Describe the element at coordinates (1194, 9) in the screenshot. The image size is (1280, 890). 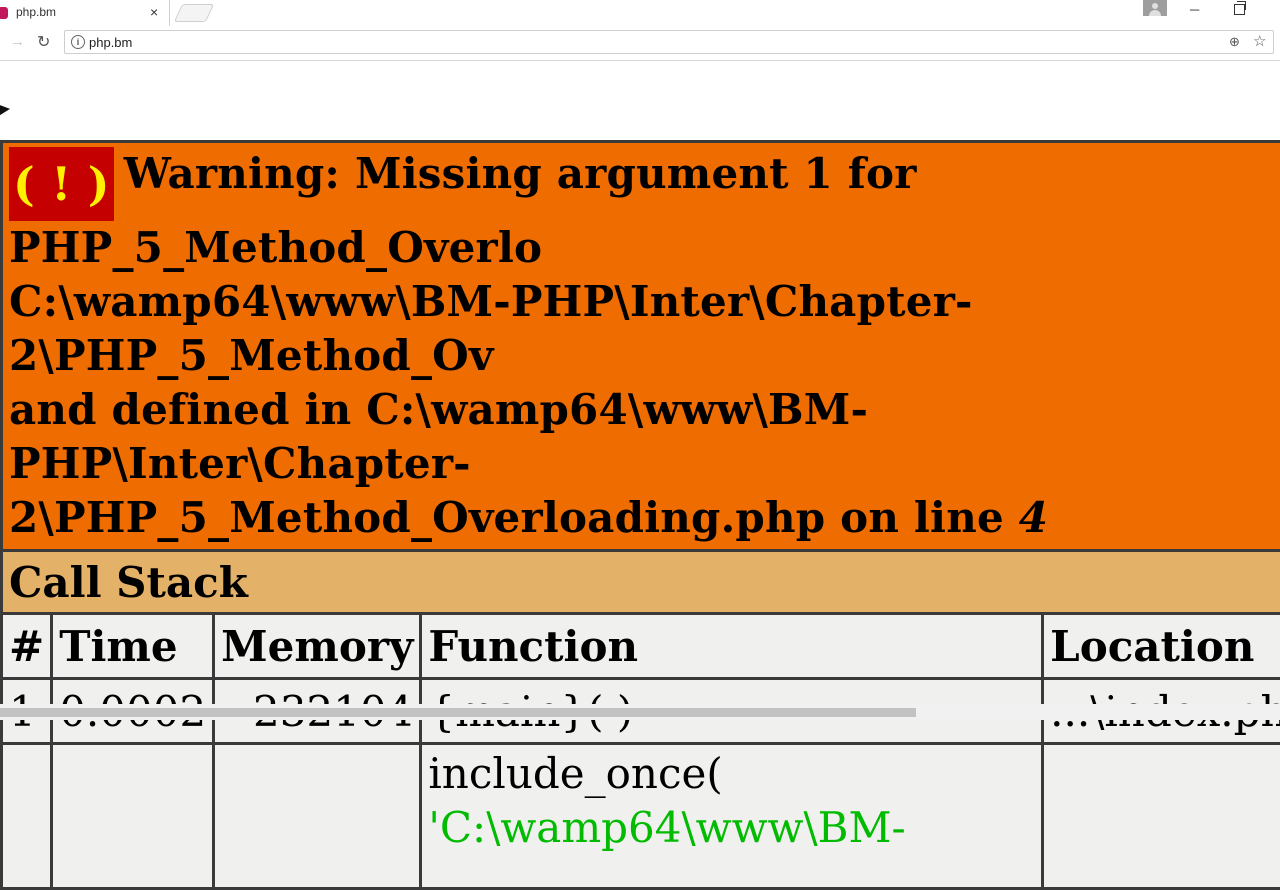
I see `minimize-icon: ─` at that location.